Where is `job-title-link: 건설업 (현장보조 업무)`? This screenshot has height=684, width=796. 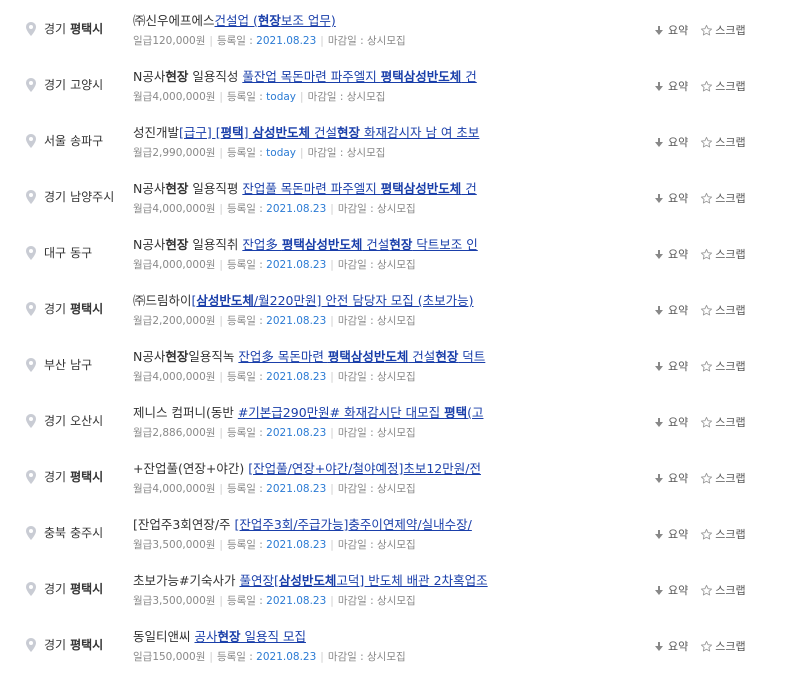
job-title-link: 건설업 (현장보조 업무) is located at coordinates (275, 20).